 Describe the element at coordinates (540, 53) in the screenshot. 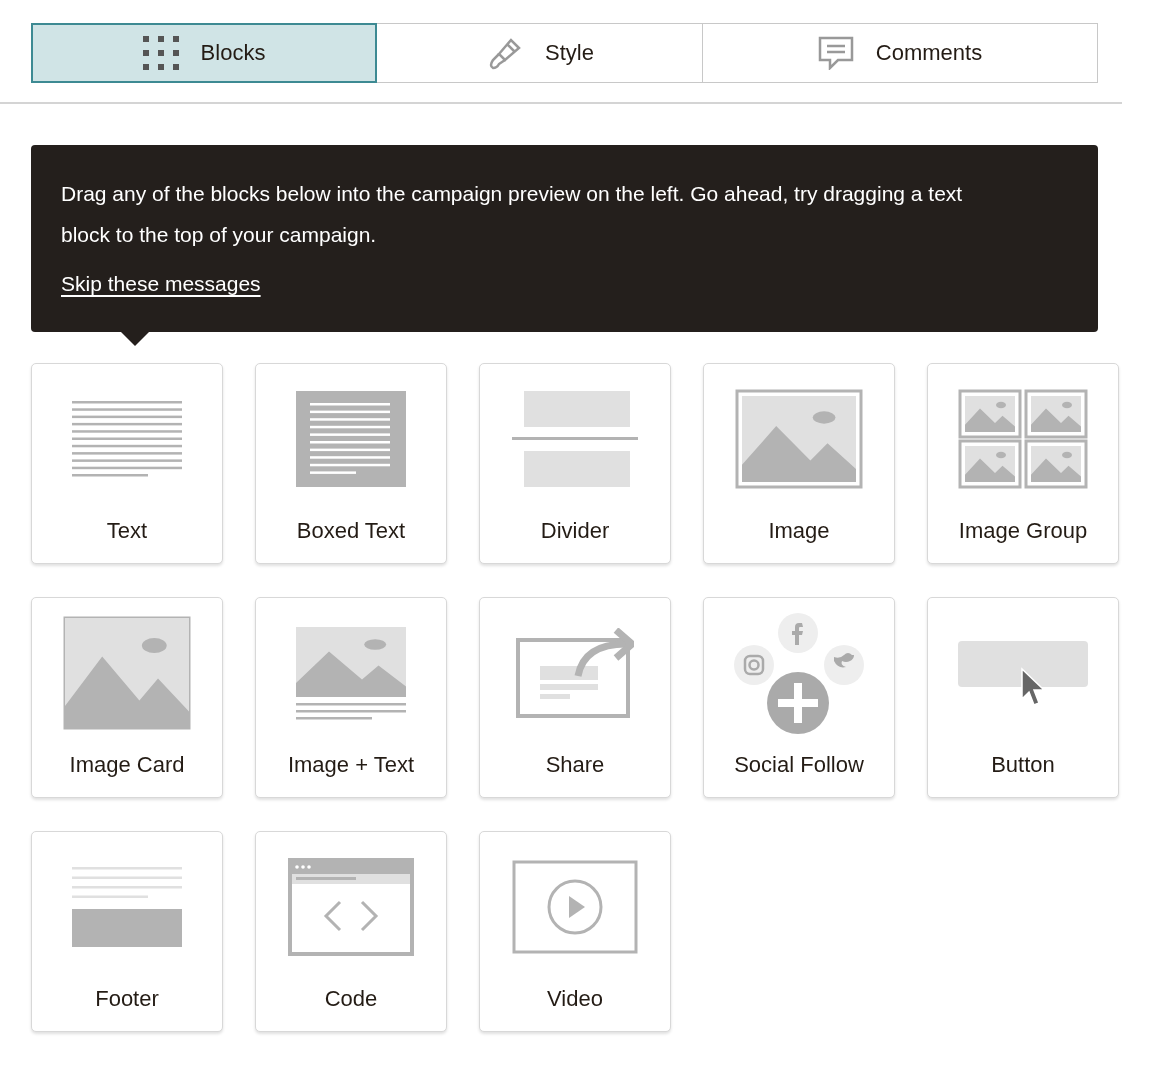

I see `tab: Style` at that location.